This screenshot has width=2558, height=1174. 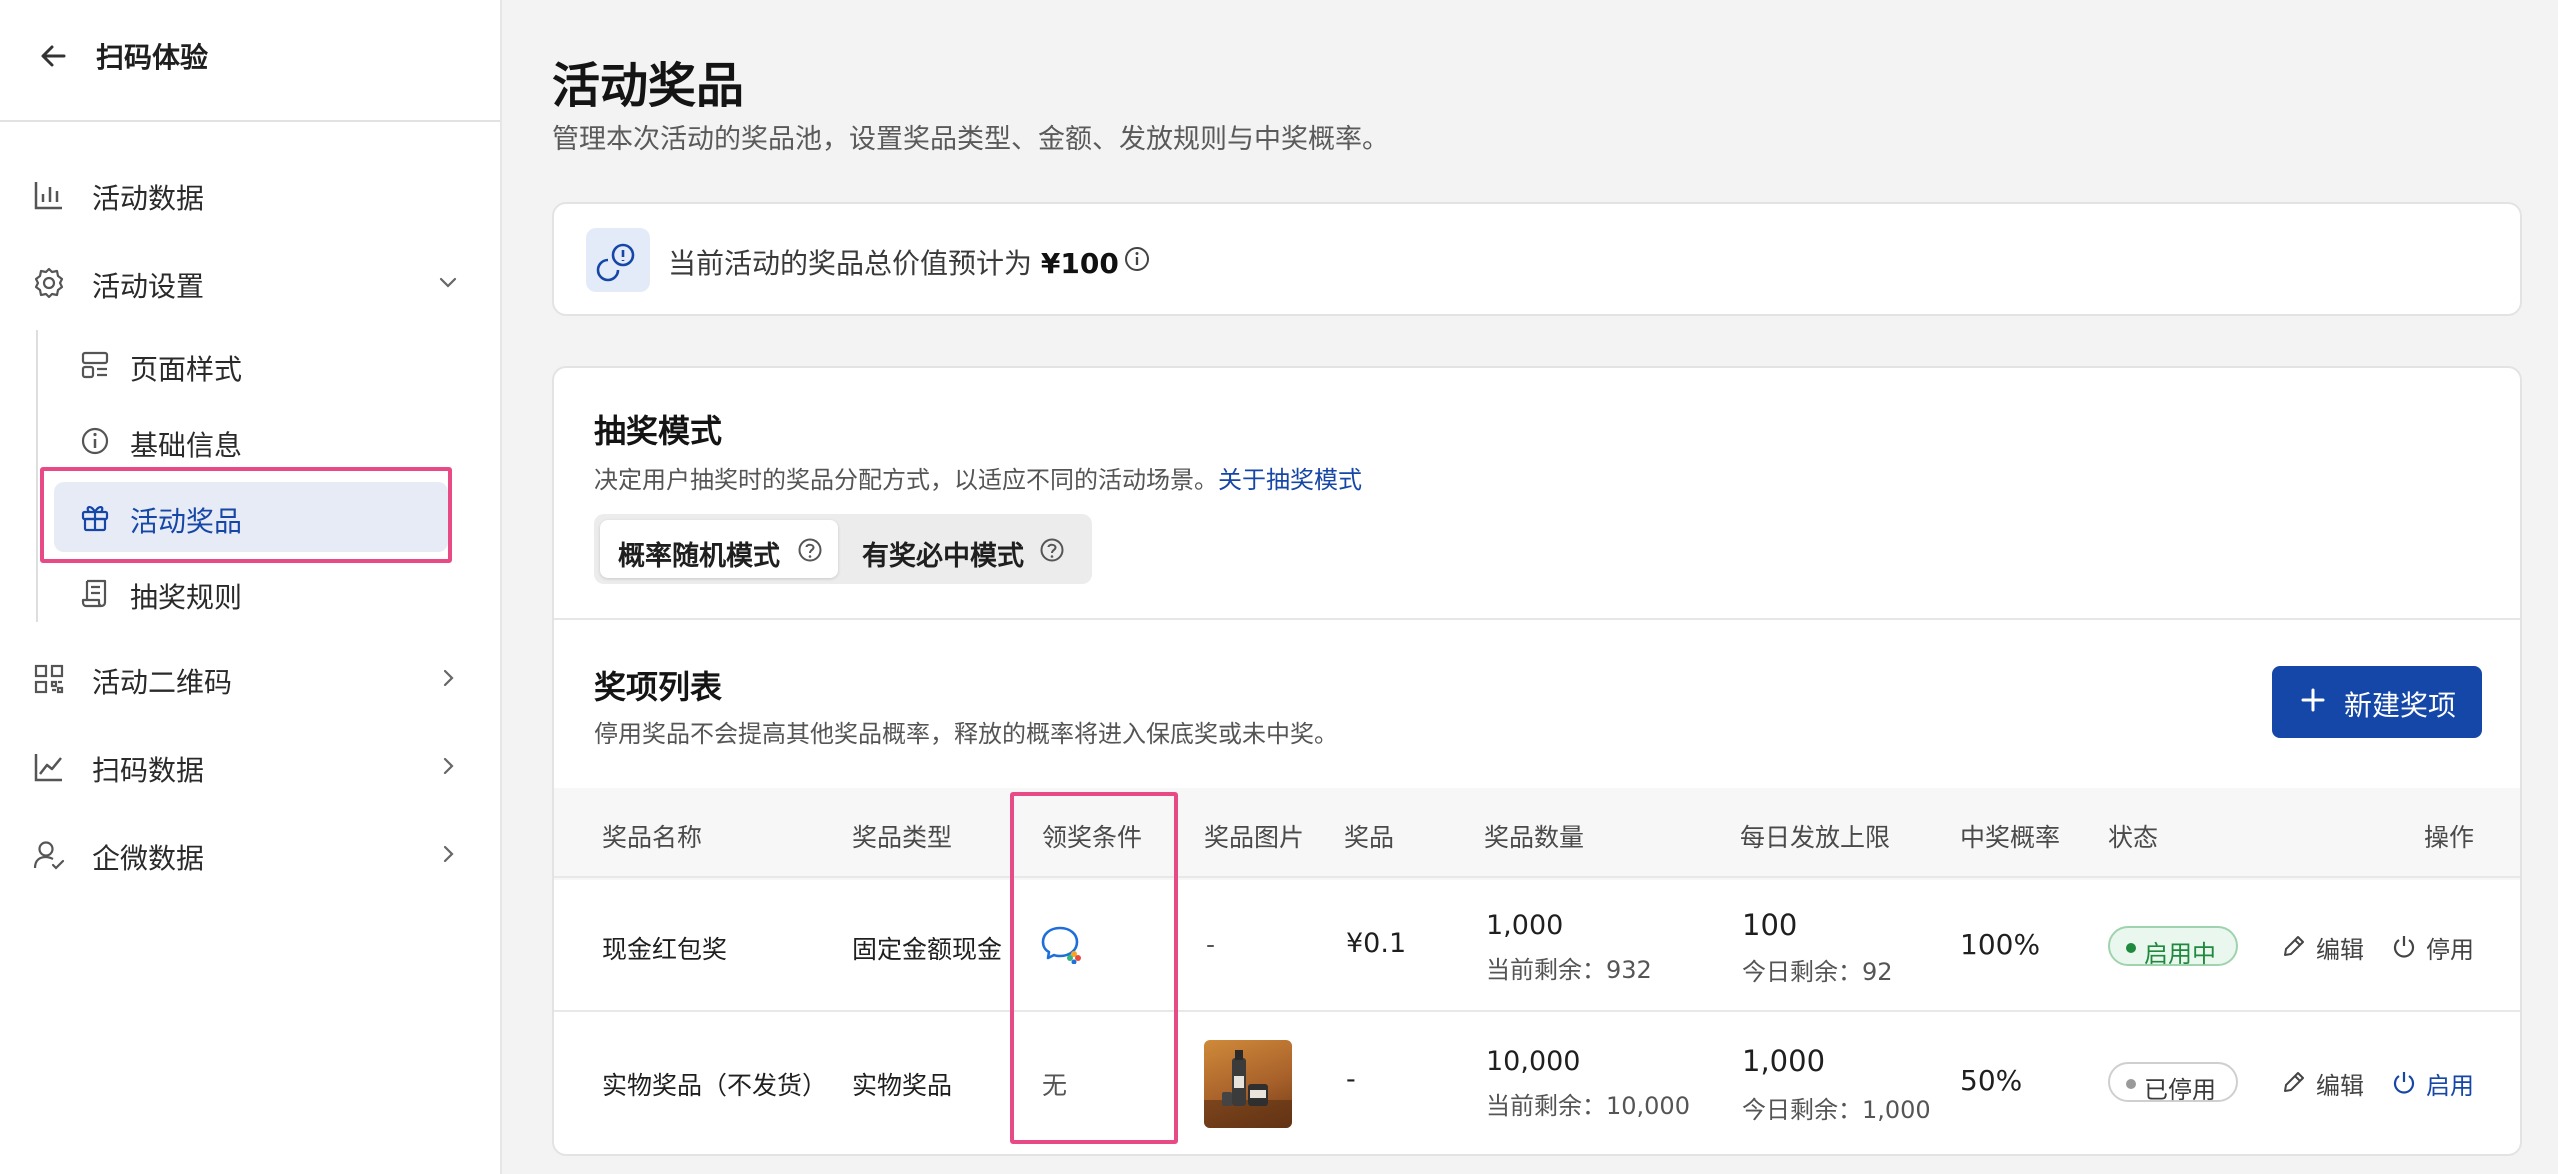 I want to click on mode-option-label: 有奖必中模式, so click(x=943, y=556).